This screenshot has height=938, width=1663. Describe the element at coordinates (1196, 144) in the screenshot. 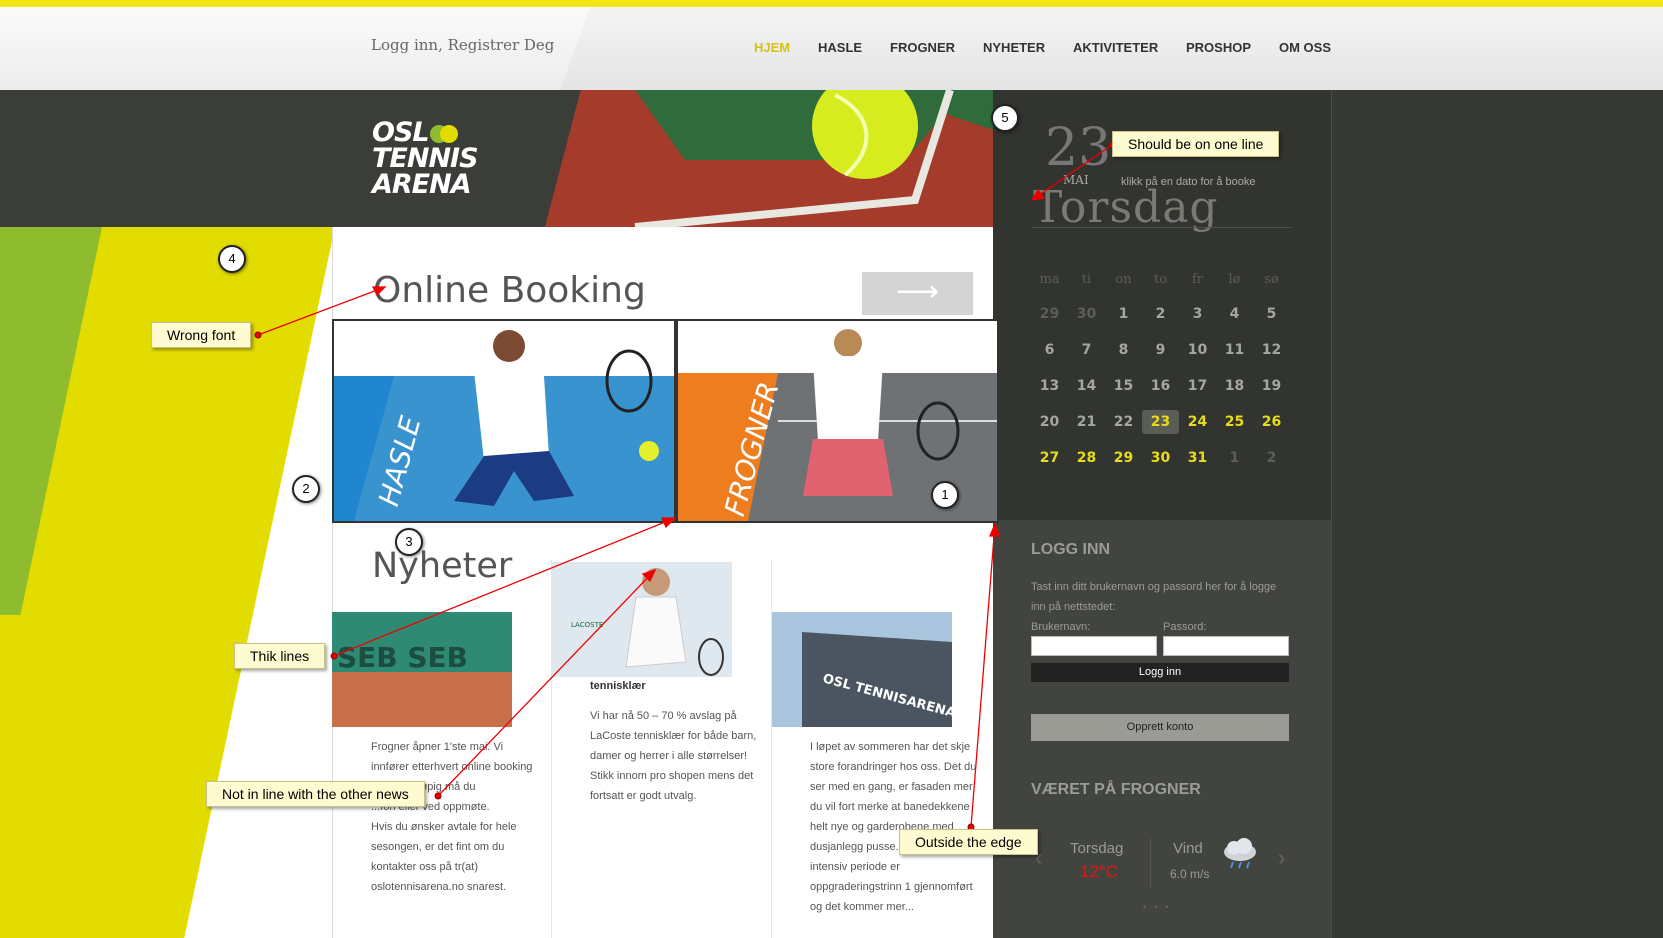

I see `annotation-one-line: Should be on one line` at that location.